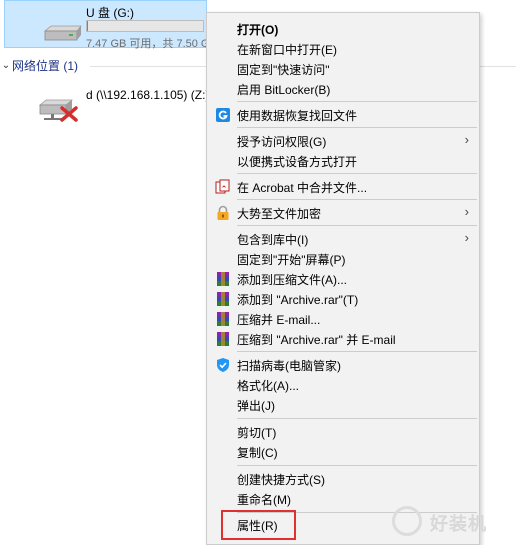 Image resolution: width=516 pixels, height=545 pixels. What do you see at coordinates (258, 525) in the screenshot?
I see `properties-highlight-box` at bounding box center [258, 525].